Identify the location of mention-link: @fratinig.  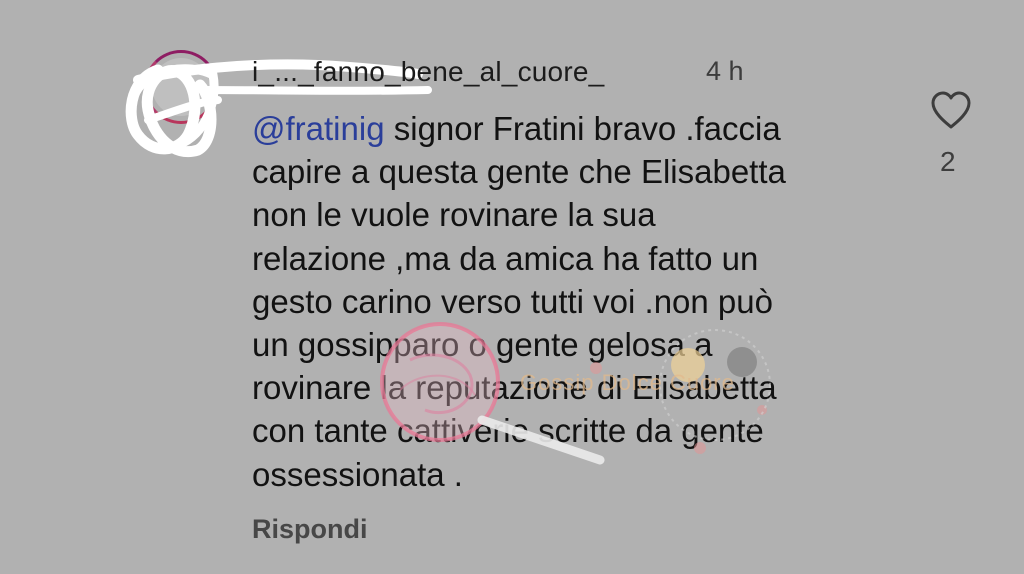
(318, 128).